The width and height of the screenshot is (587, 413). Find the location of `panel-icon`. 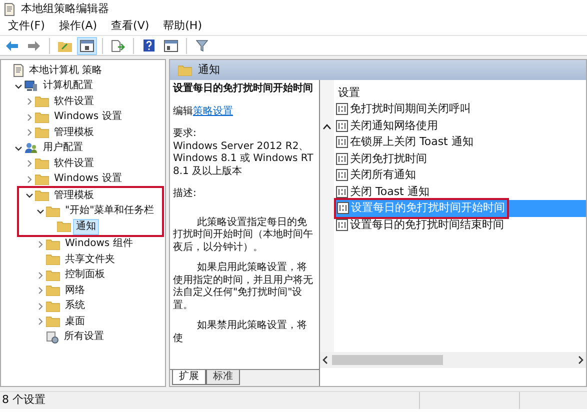

panel-icon is located at coordinates (87, 45).